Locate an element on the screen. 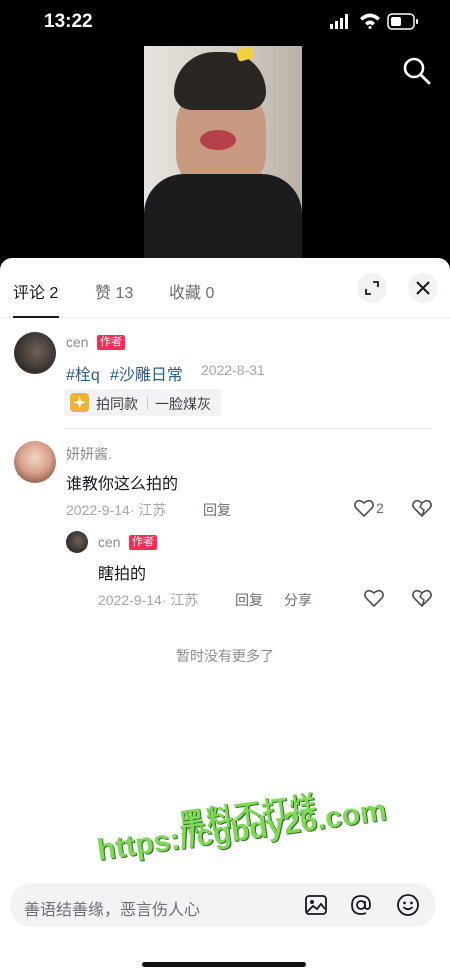 Image resolution: width=450 pixels, height=973 pixels. post-date: 2022-8-31 is located at coordinates (233, 370).